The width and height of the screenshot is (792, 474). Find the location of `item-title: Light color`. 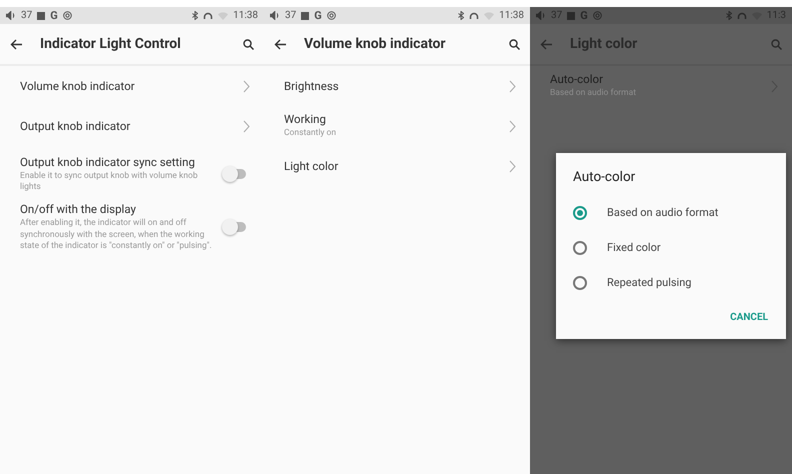

item-title: Light color is located at coordinates (312, 166).